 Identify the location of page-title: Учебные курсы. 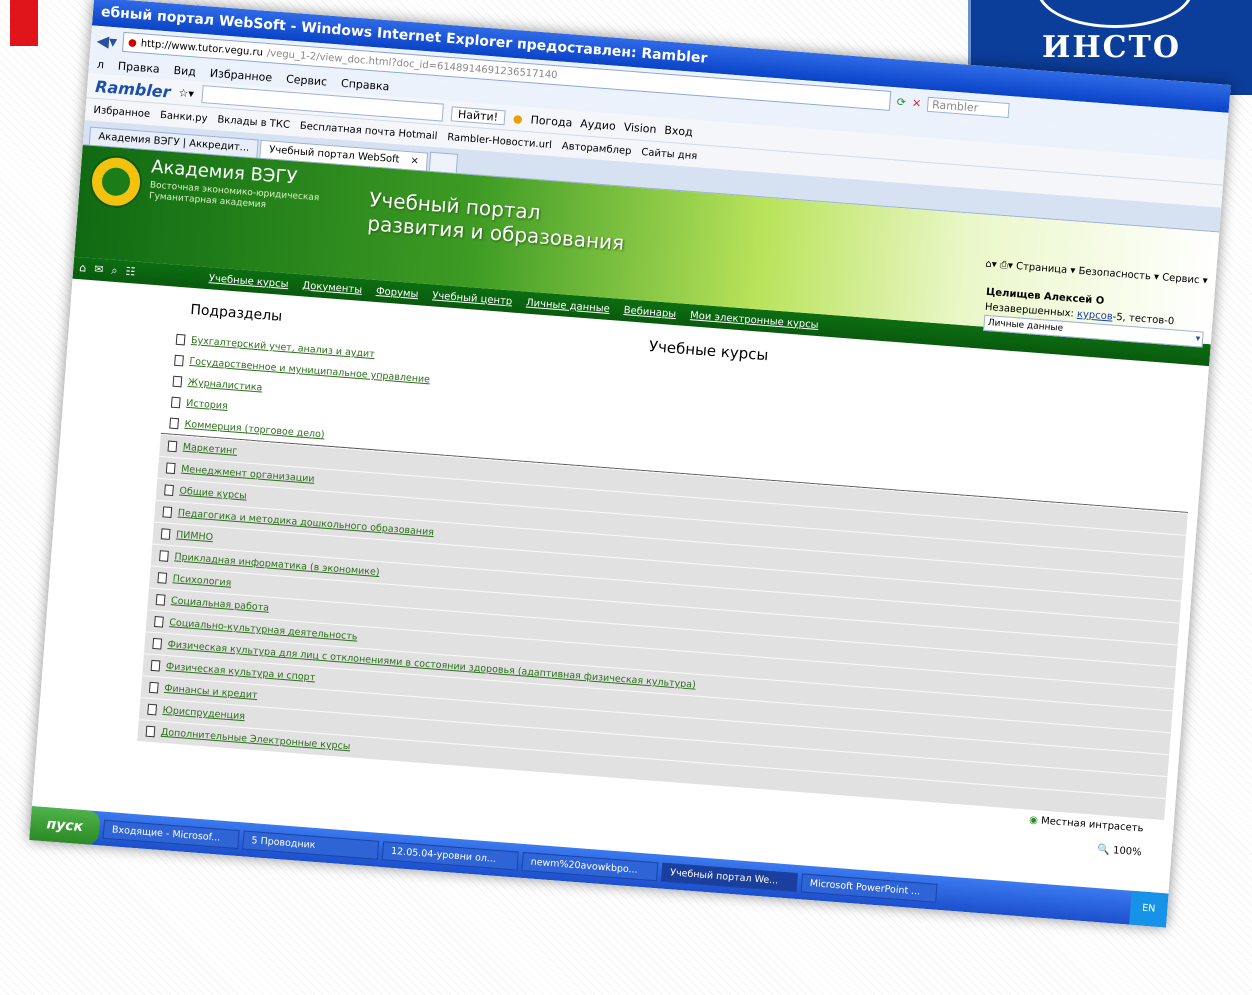
(709, 351).